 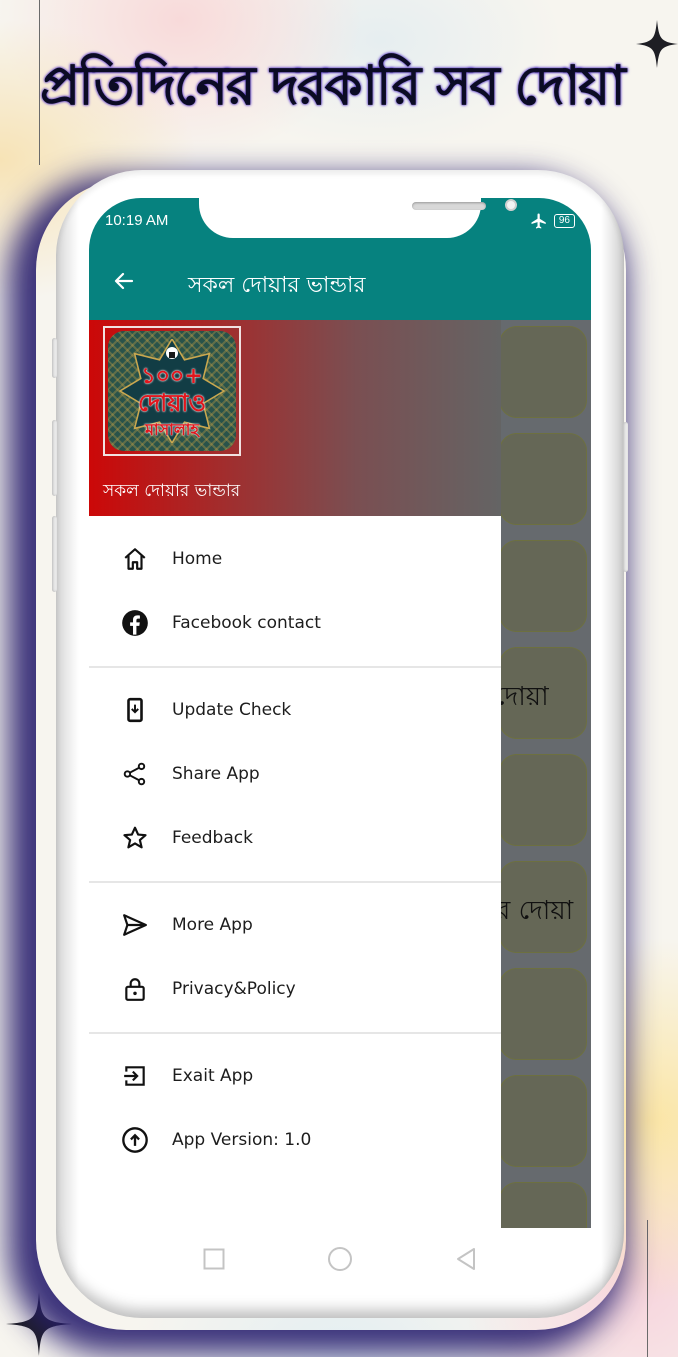 What do you see at coordinates (135, 710) in the screenshot?
I see `phone-download-icon` at bounding box center [135, 710].